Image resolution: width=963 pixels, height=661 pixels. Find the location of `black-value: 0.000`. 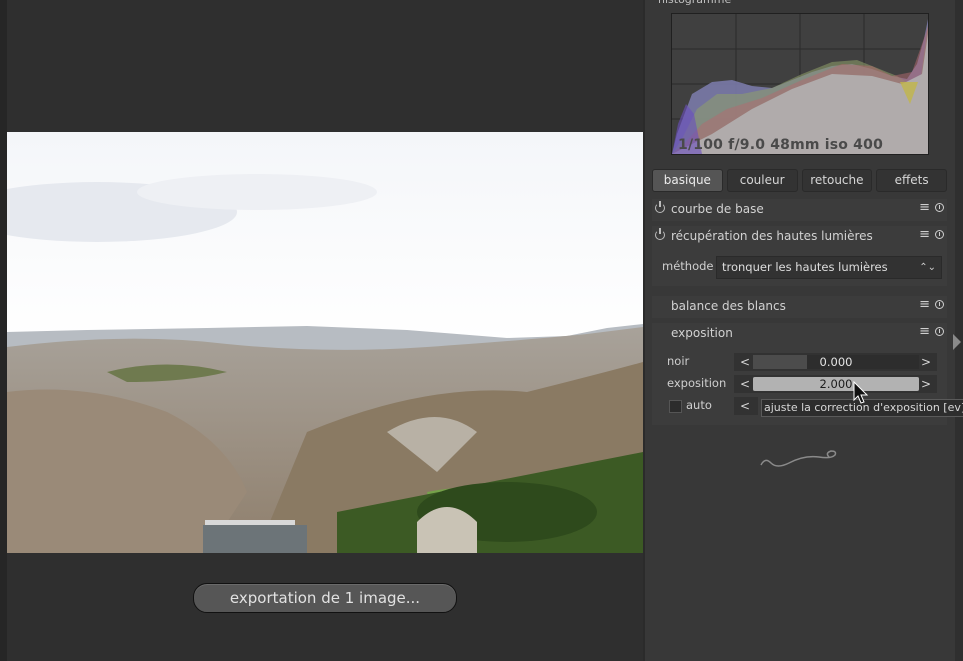

black-value: 0.000 is located at coordinates (836, 362).